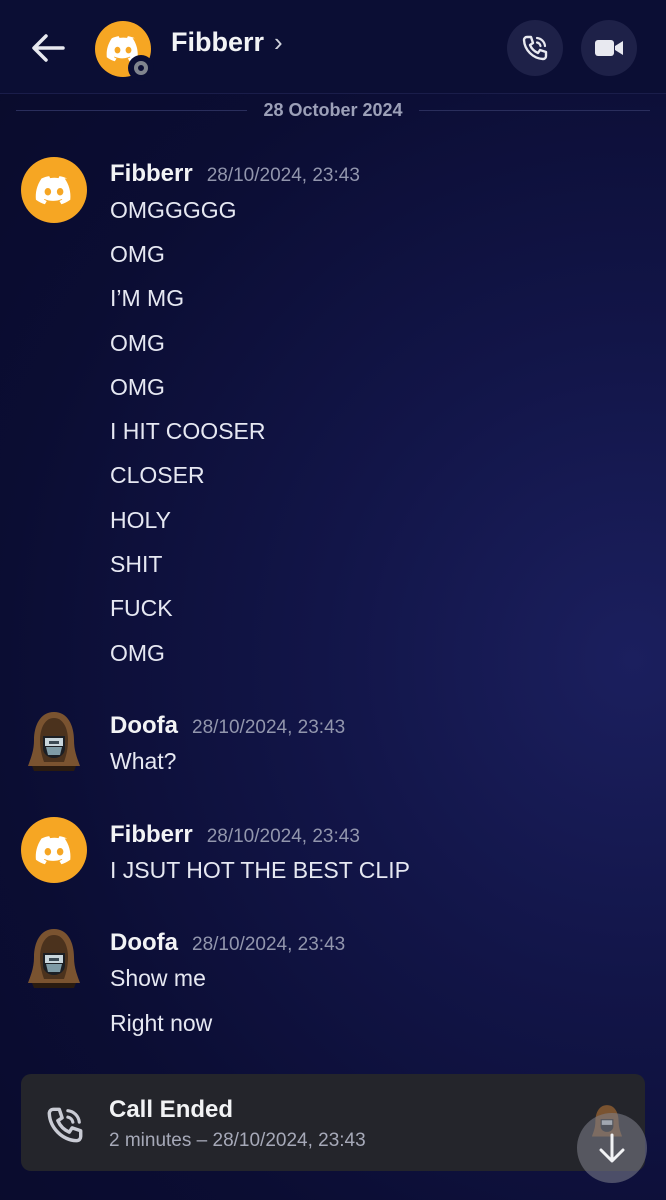  What do you see at coordinates (333, 47) in the screenshot?
I see `chat-header: Fibberr ›` at bounding box center [333, 47].